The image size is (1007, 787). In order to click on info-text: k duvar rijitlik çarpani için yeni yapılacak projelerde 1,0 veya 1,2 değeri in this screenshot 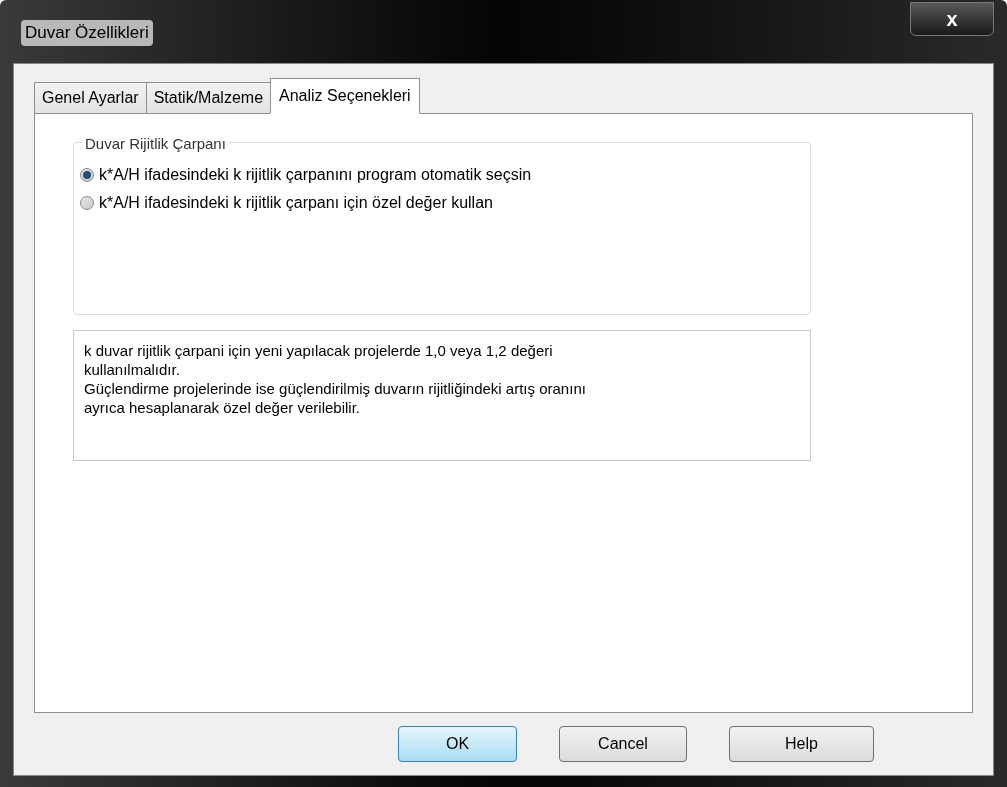, I will do `click(318, 350)`.